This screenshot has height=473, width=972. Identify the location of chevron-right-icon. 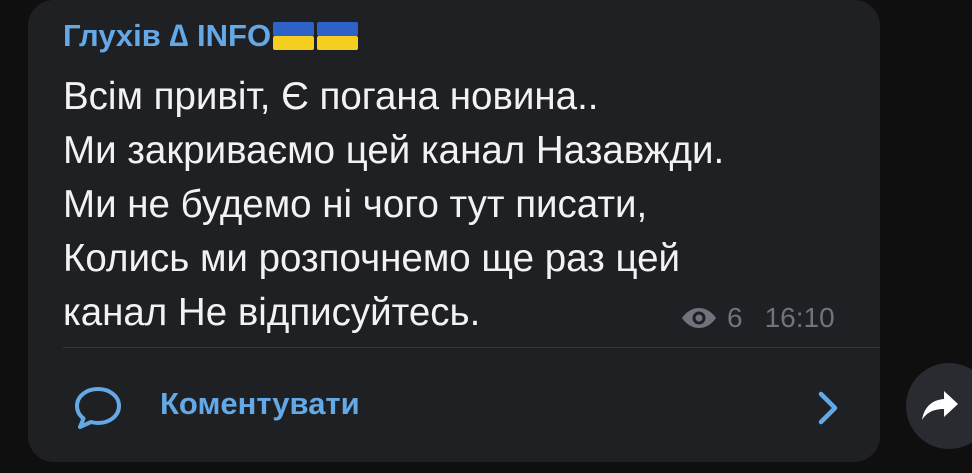
(828, 408).